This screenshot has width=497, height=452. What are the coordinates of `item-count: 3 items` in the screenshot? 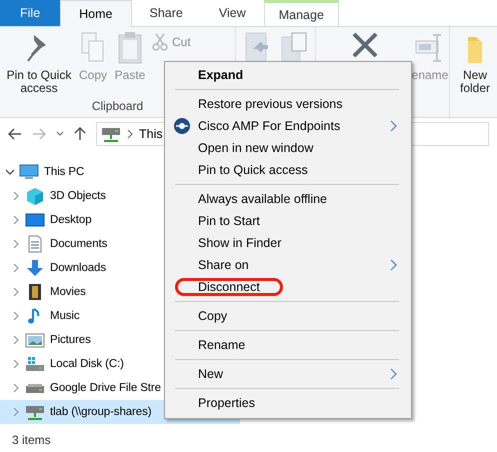 It's located at (31, 440).